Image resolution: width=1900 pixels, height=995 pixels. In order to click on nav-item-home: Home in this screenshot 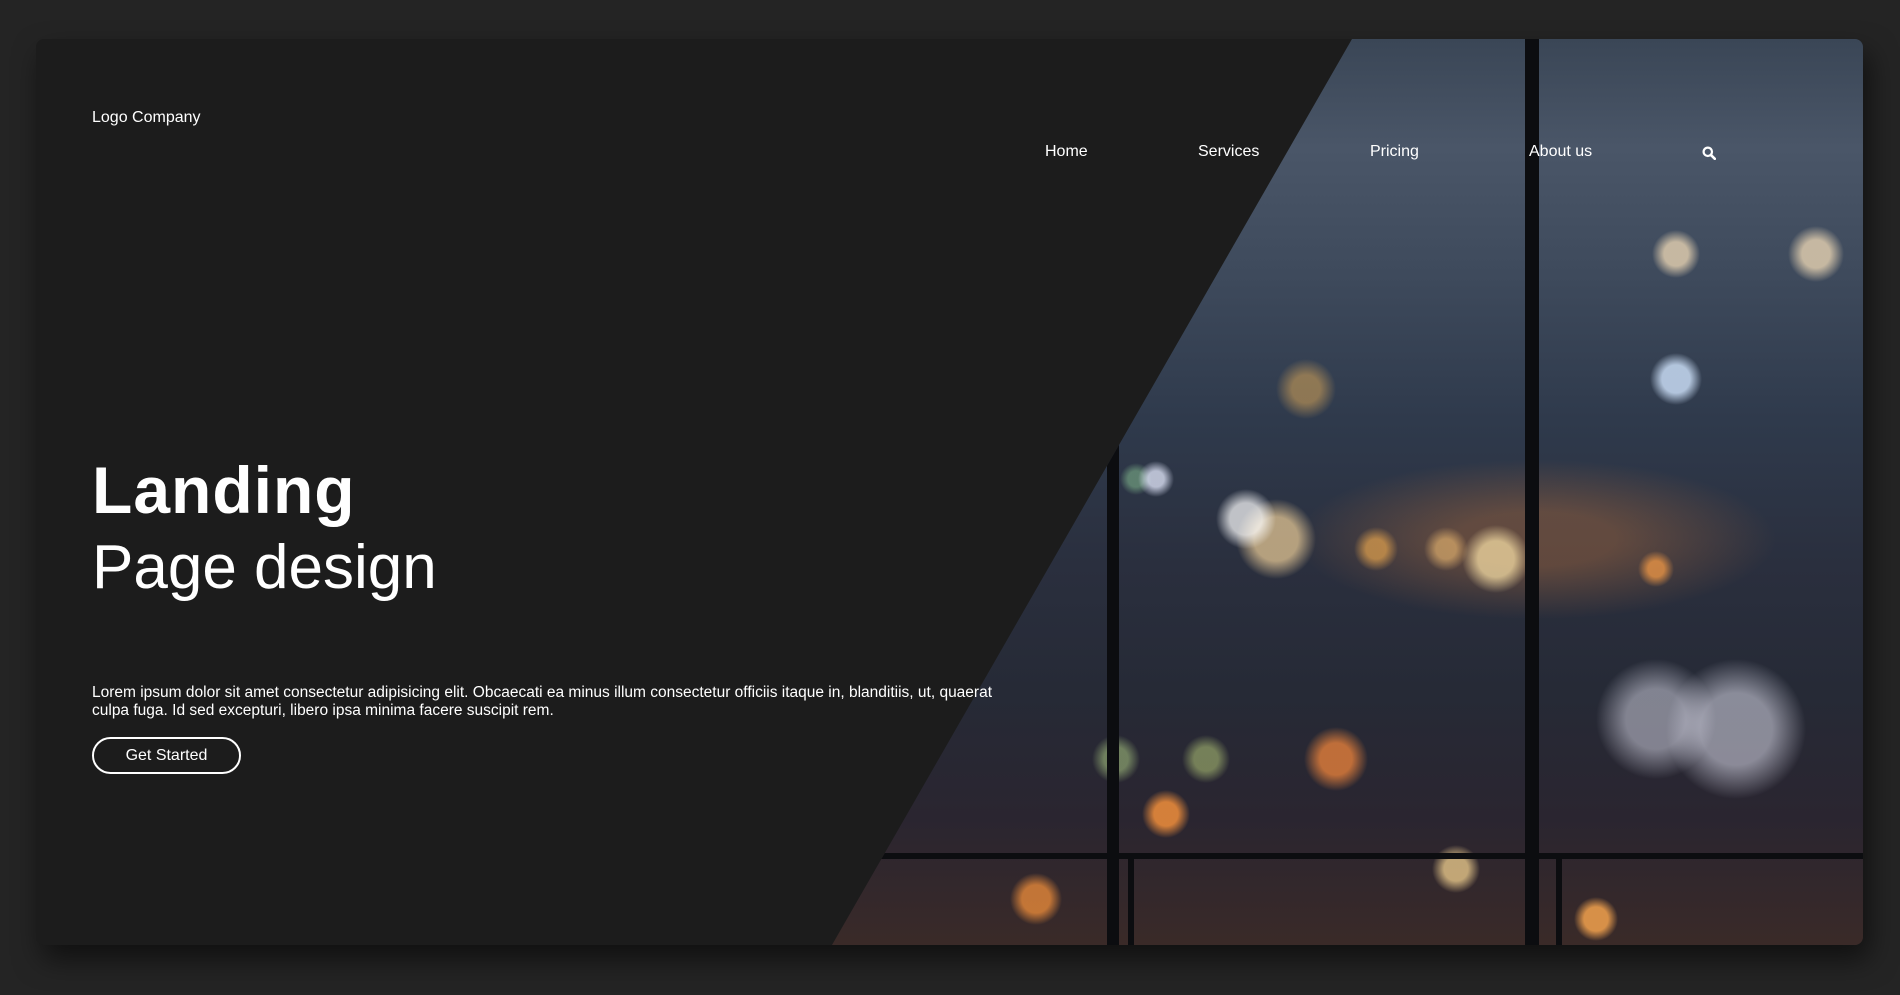, I will do `click(1066, 152)`.